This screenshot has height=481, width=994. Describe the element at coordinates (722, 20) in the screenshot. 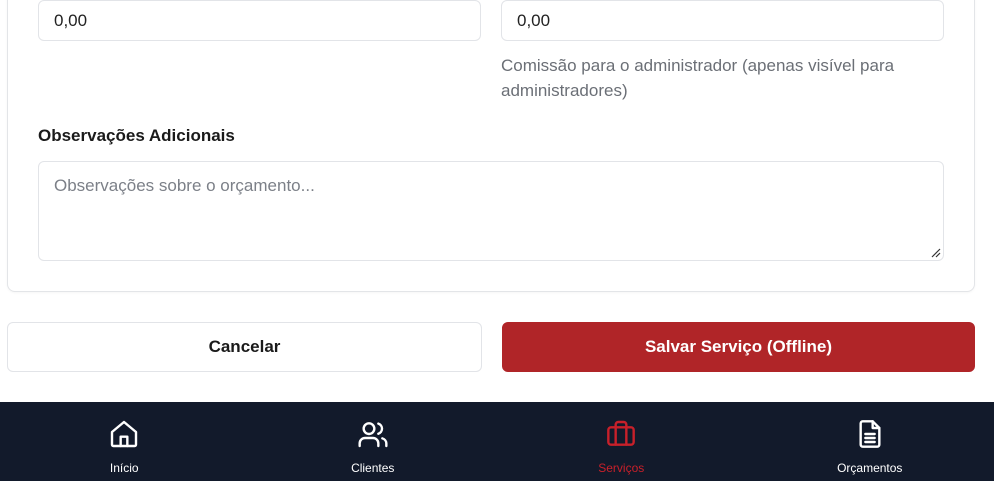

I see `admin-commission-input` at that location.